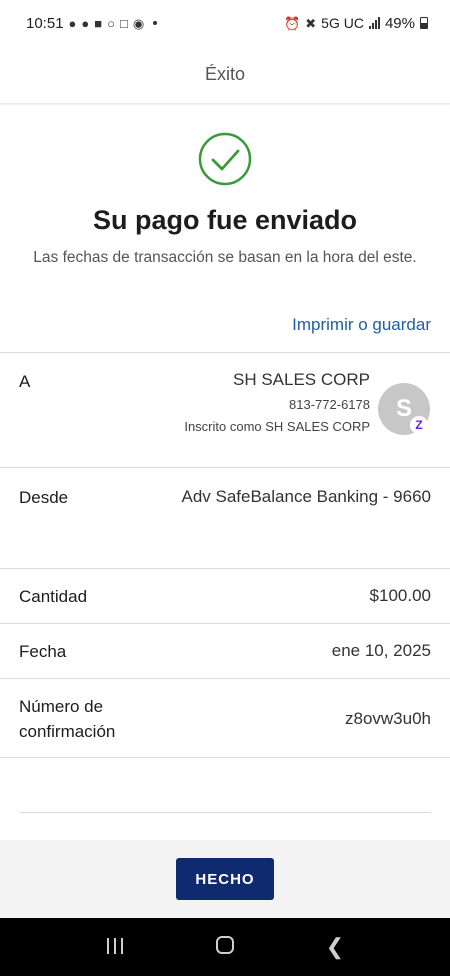 This screenshot has width=450, height=976. What do you see at coordinates (45, 23) in the screenshot?
I see `status-time: 10:51` at bounding box center [45, 23].